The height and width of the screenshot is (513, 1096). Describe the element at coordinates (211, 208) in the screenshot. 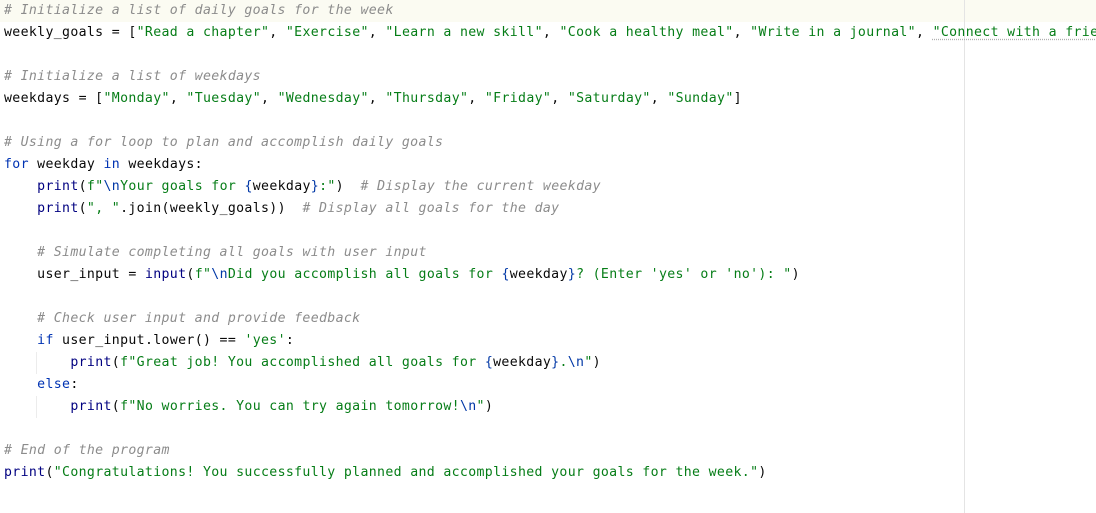

I see `code-text: .join(weekly_goals))` at that location.